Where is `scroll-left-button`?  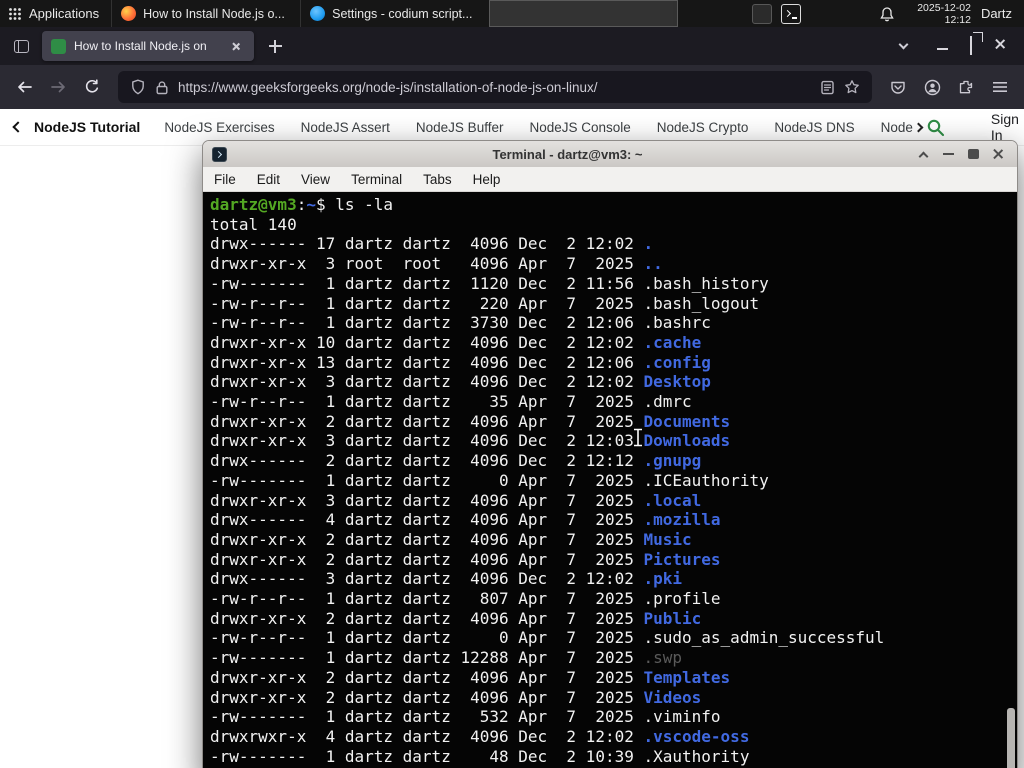
scroll-left-button is located at coordinates (18, 127).